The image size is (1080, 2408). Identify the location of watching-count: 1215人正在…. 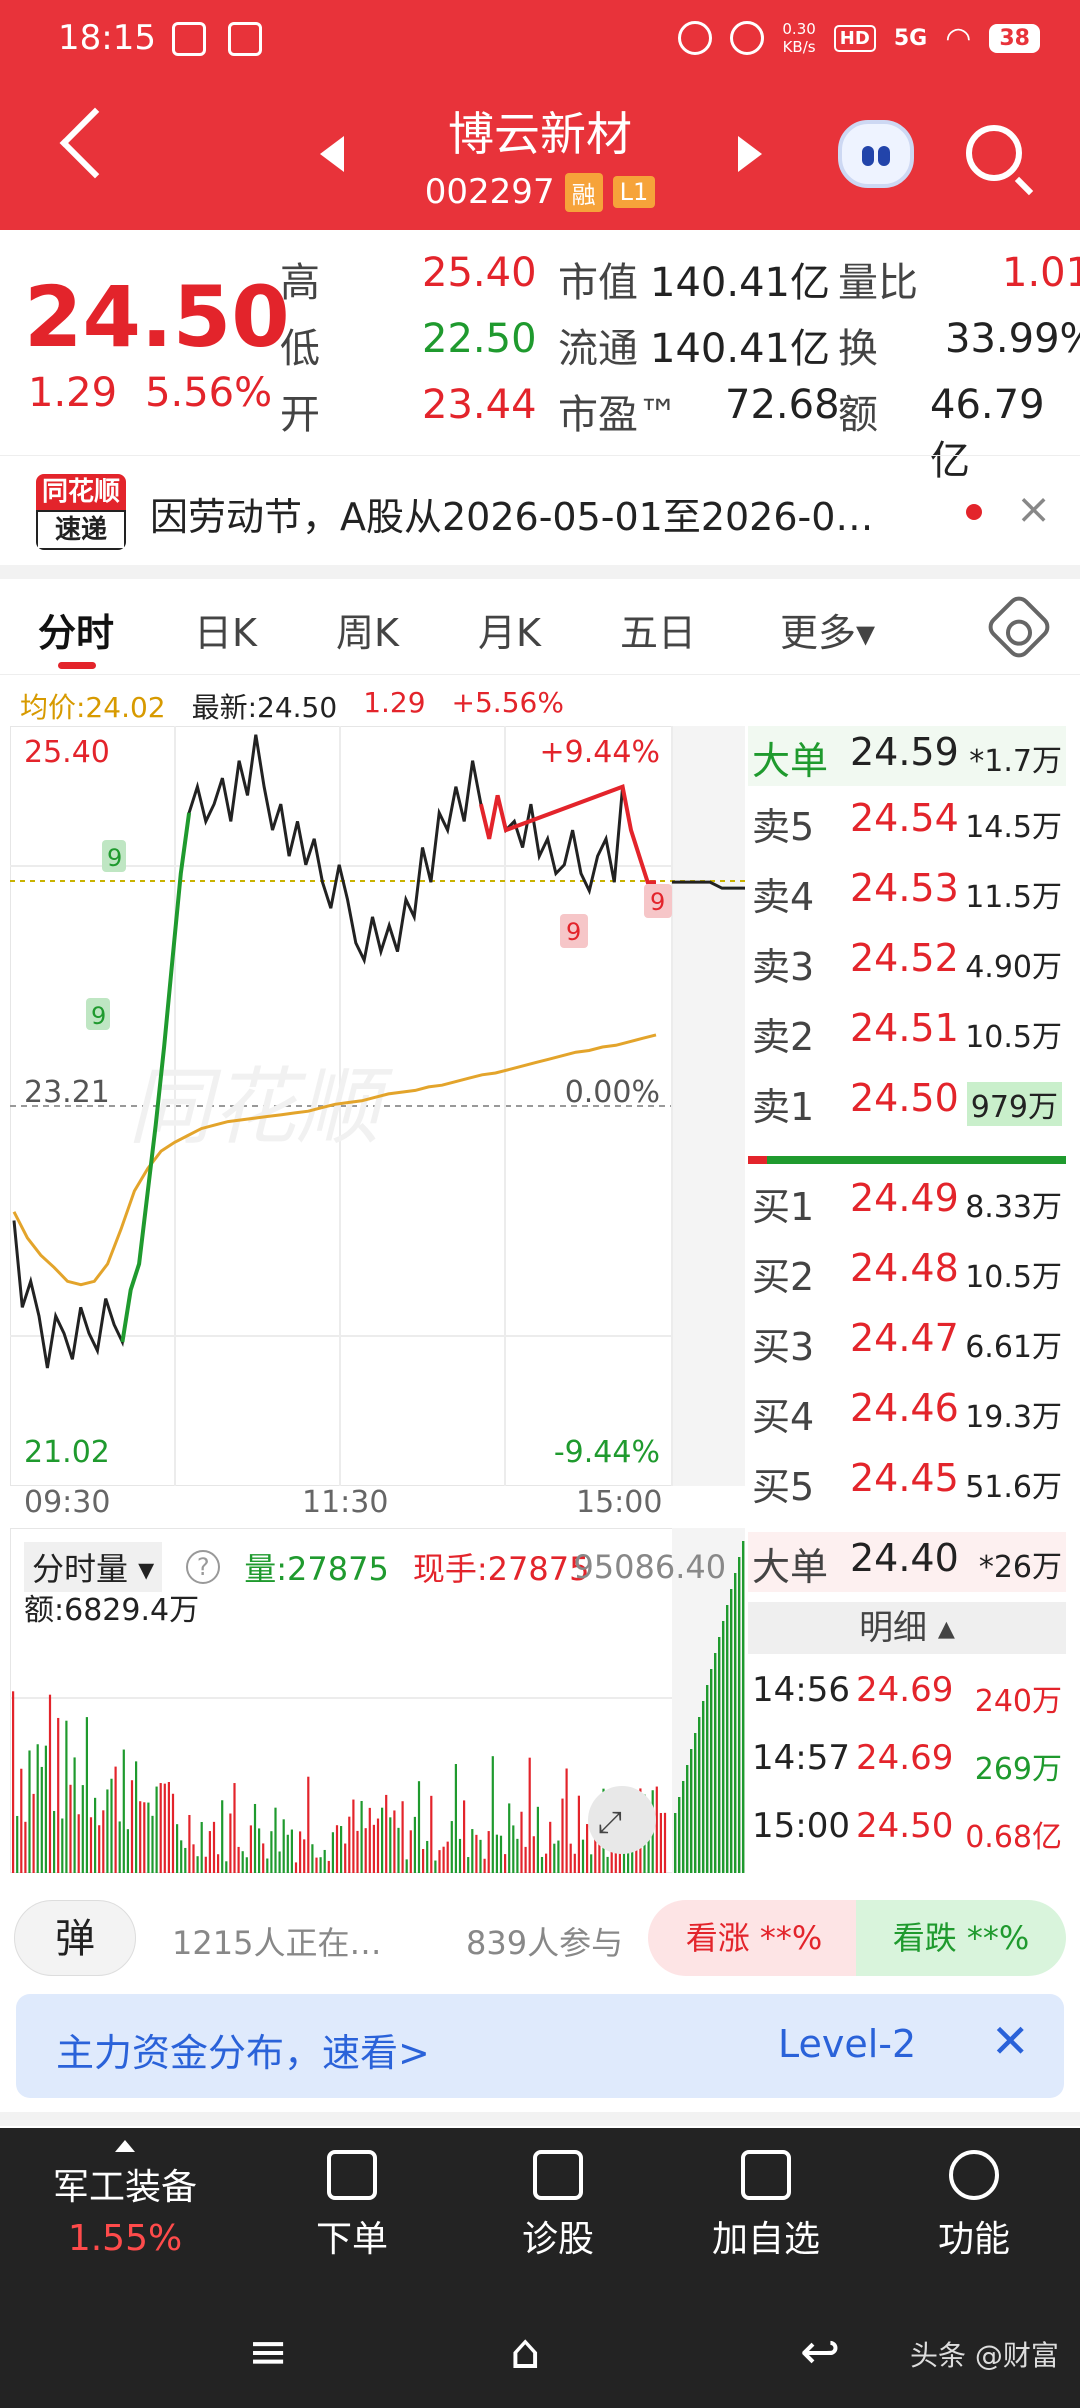
(276, 1941).